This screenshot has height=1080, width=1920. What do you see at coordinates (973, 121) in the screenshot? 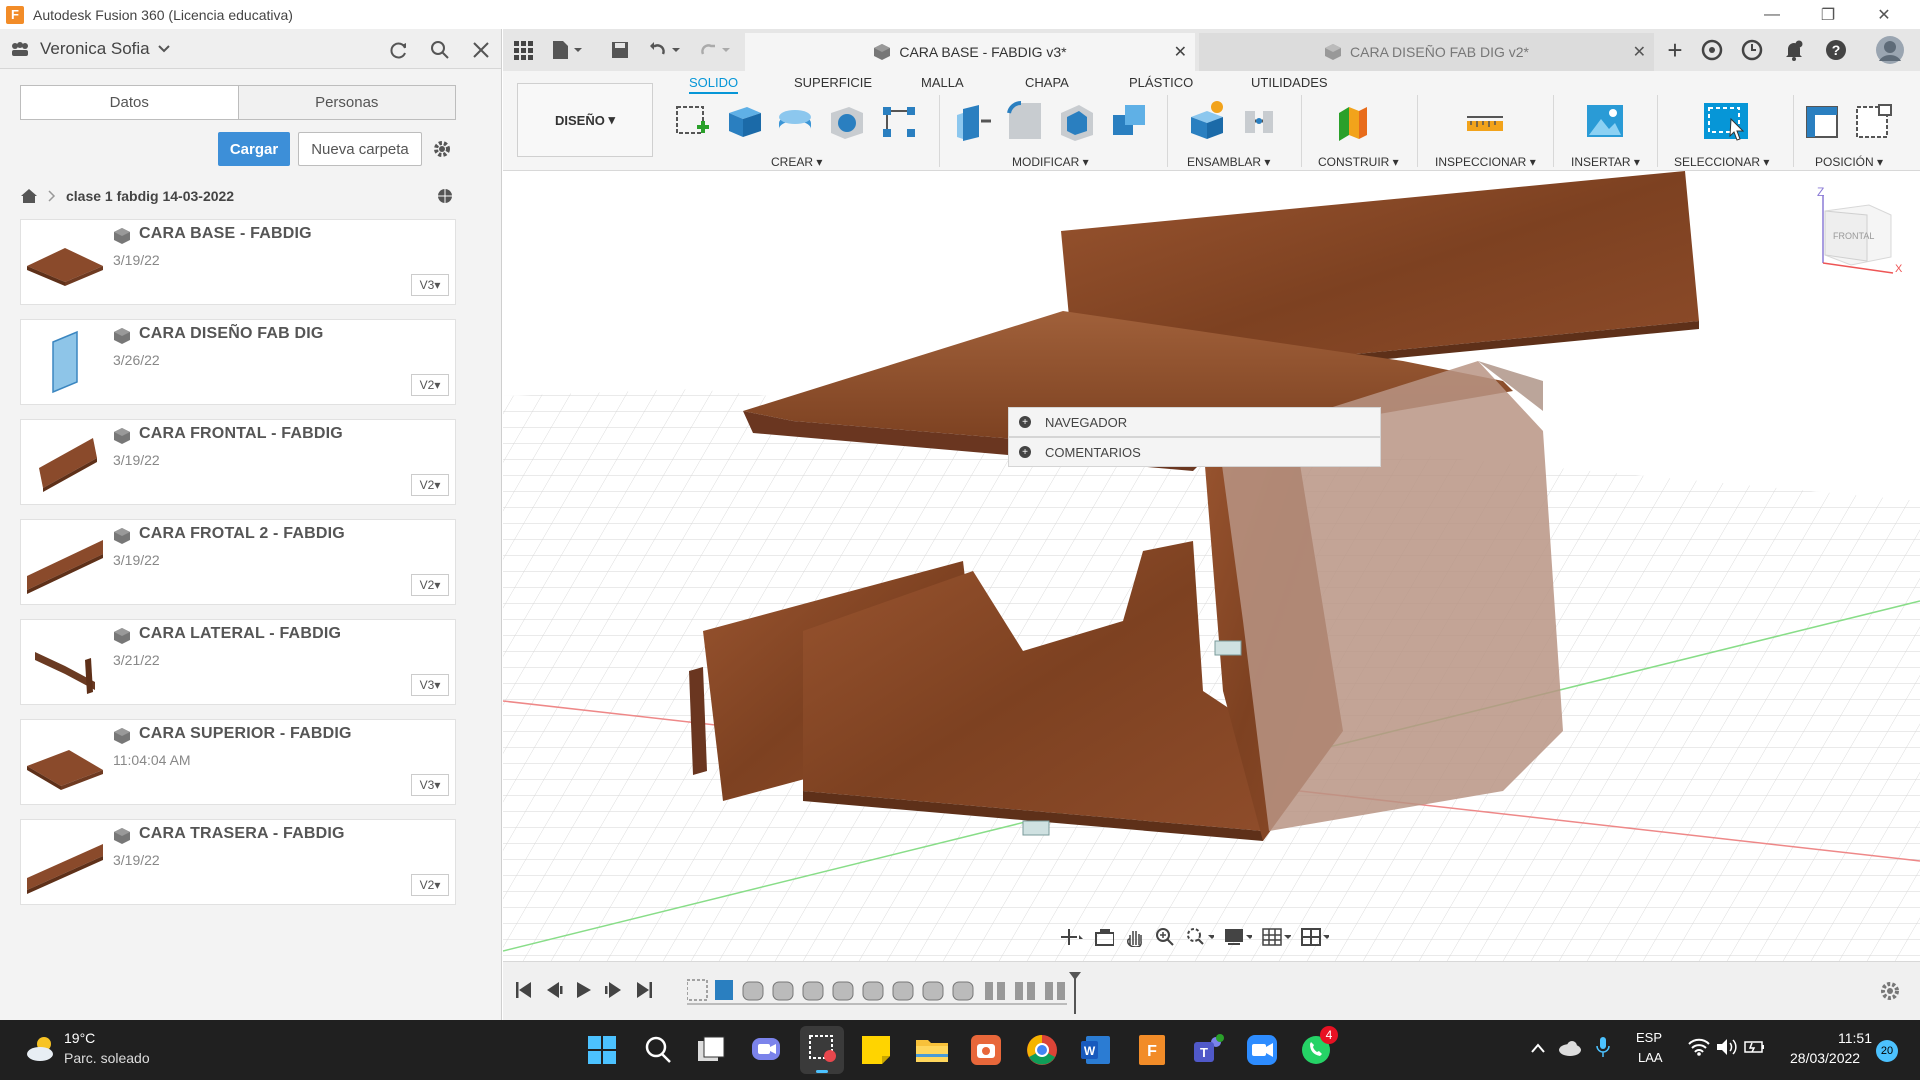
I see `press-pull-icon` at bounding box center [973, 121].